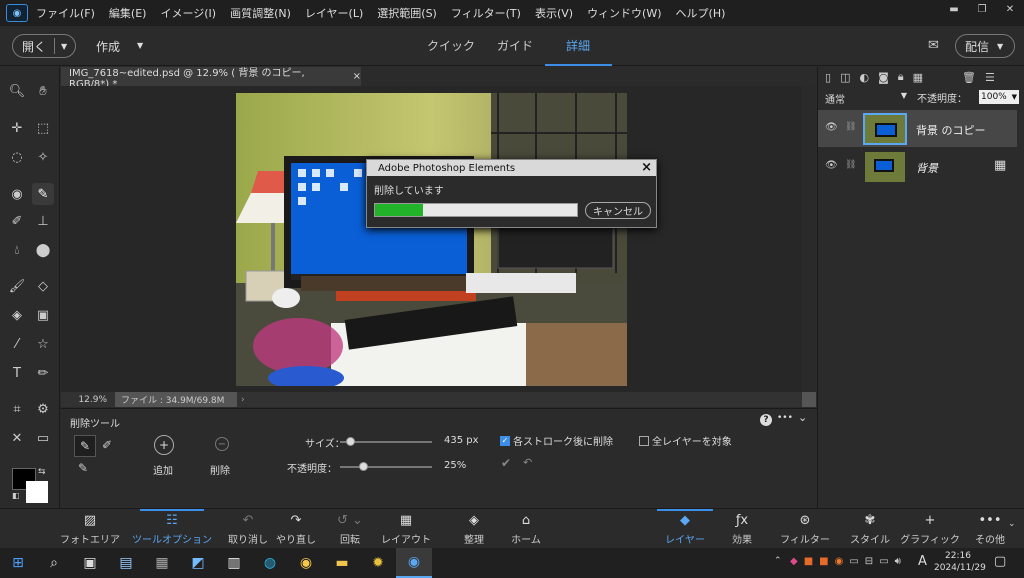  Describe the element at coordinates (386, 441) in the screenshot. I see `size-slider` at that location.